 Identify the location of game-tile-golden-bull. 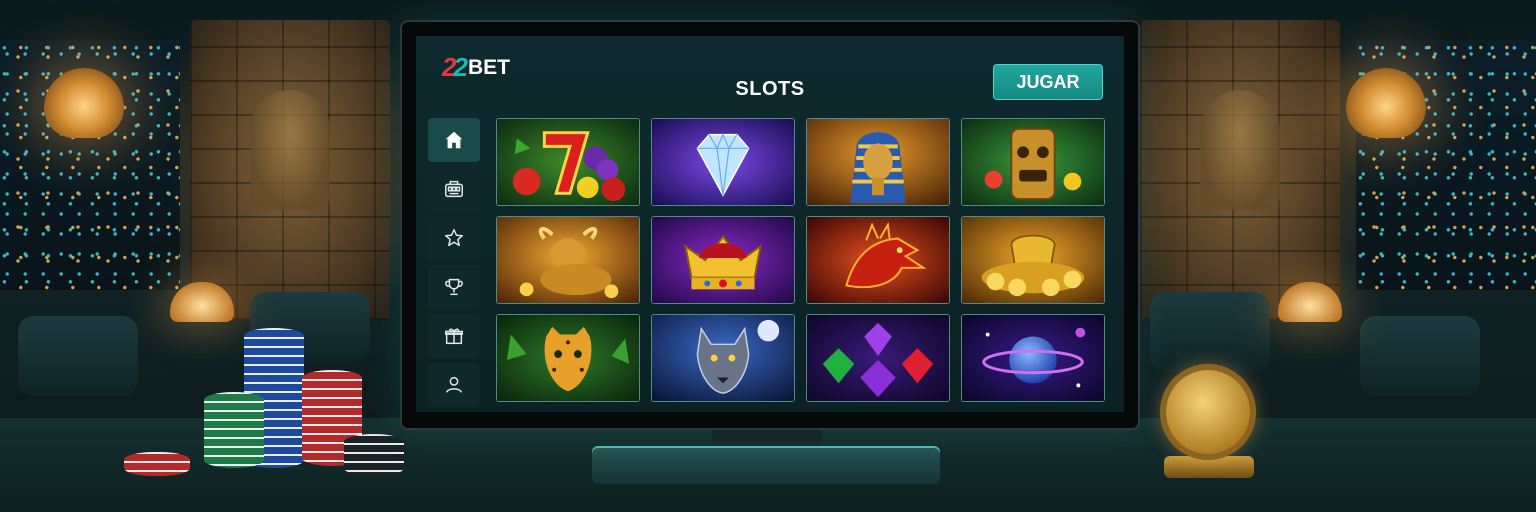
(568, 260).